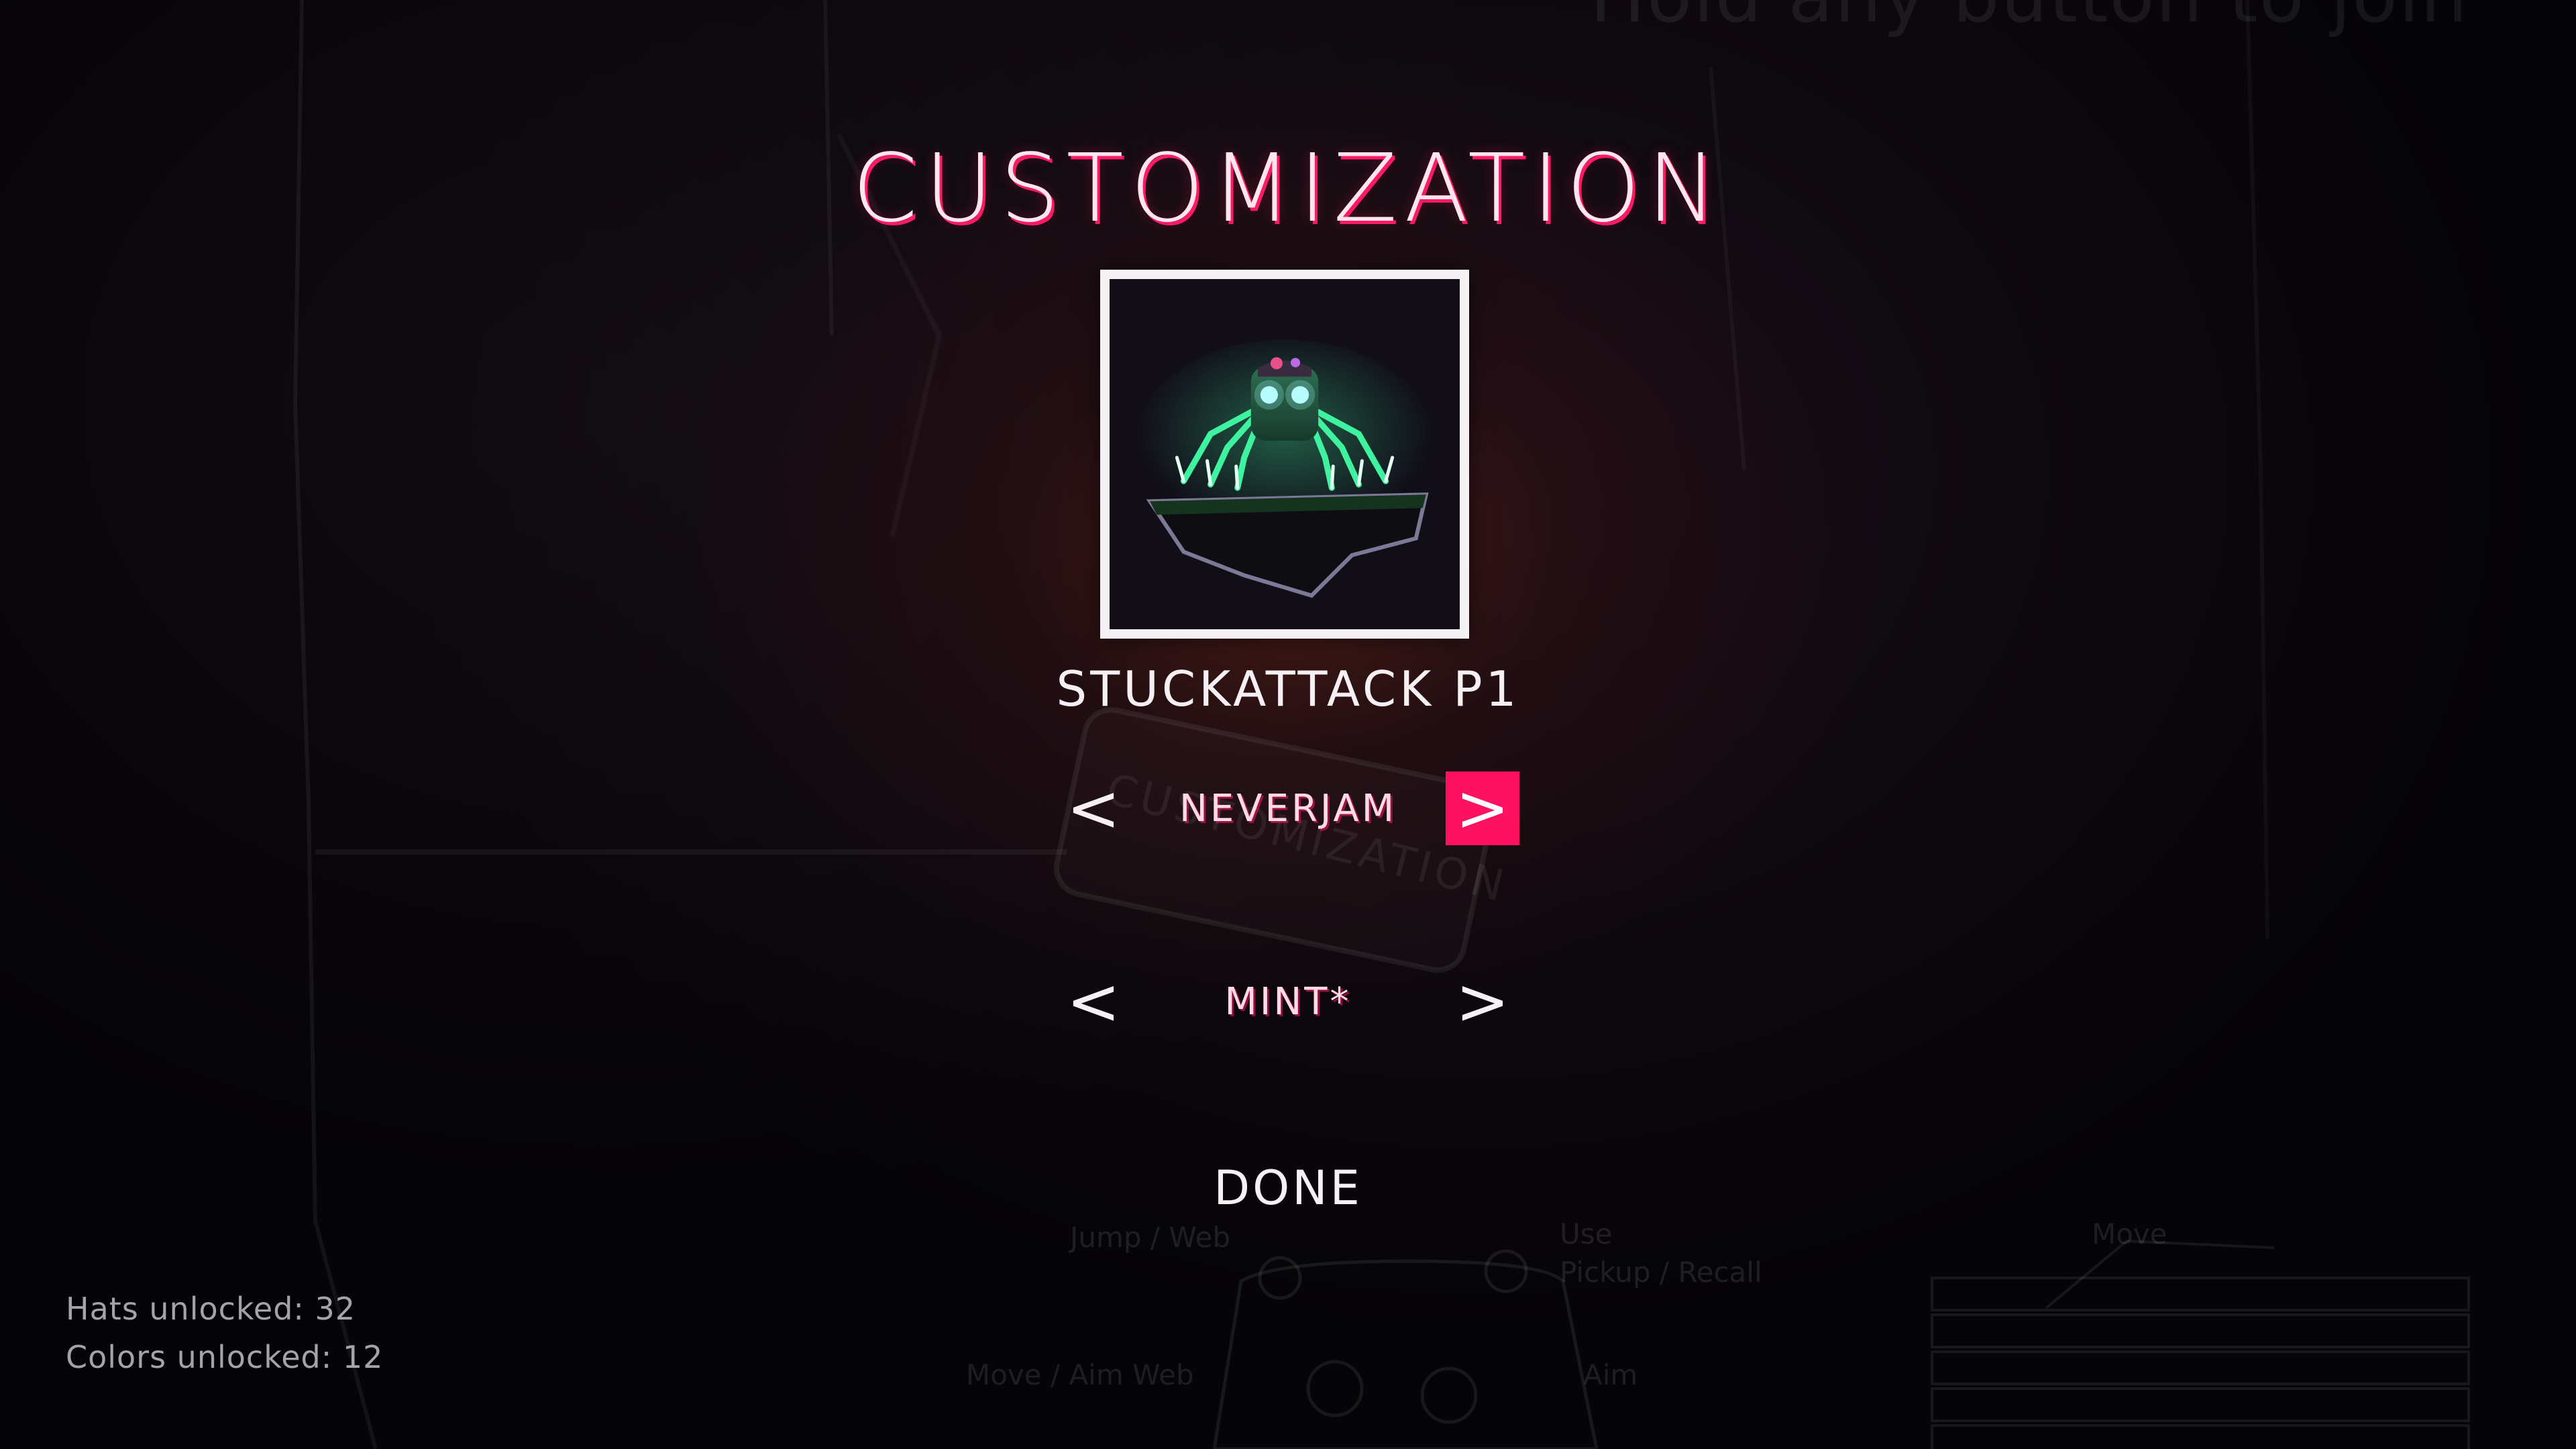 The image size is (2576, 1449). What do you see at coordinates (1586, 1234) in the screenshot?
I see `controls-use-label: Use` at bounding box center [1586, 1234].